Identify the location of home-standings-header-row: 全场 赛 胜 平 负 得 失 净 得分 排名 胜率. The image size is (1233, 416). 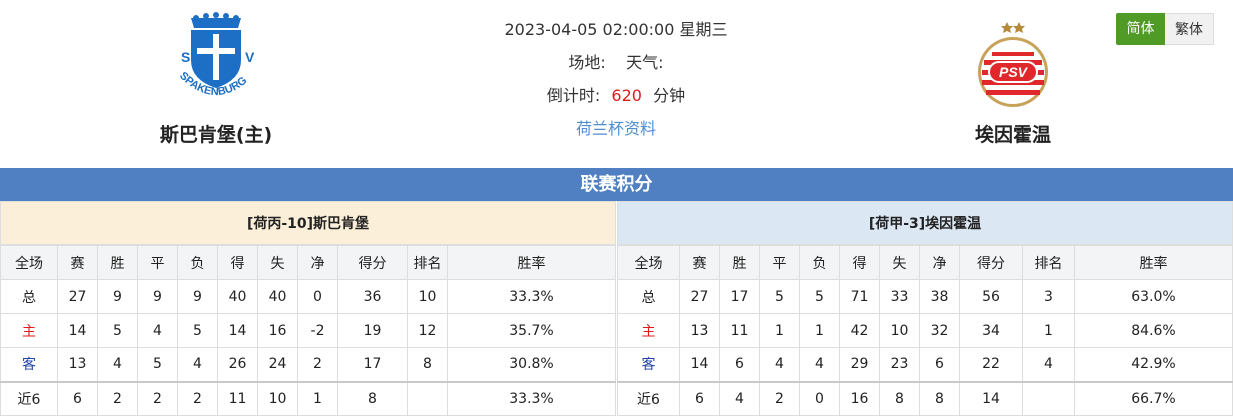
(308, 262).